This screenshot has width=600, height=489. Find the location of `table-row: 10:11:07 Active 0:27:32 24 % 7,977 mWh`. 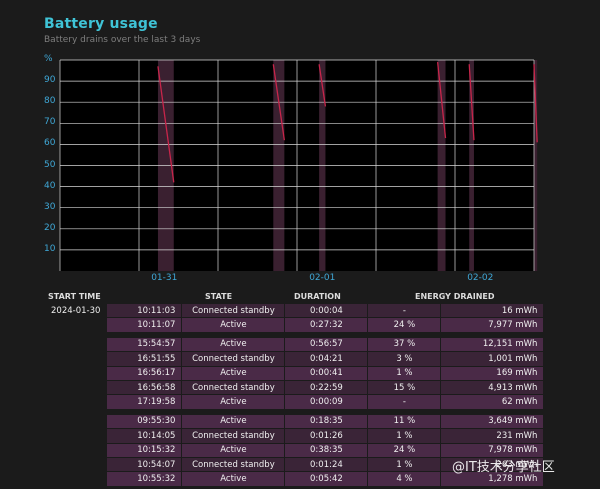

table-row: 10:11:07 Active 0:27:32 24 % 7,977 mWh is located at coordinates (294, 325).